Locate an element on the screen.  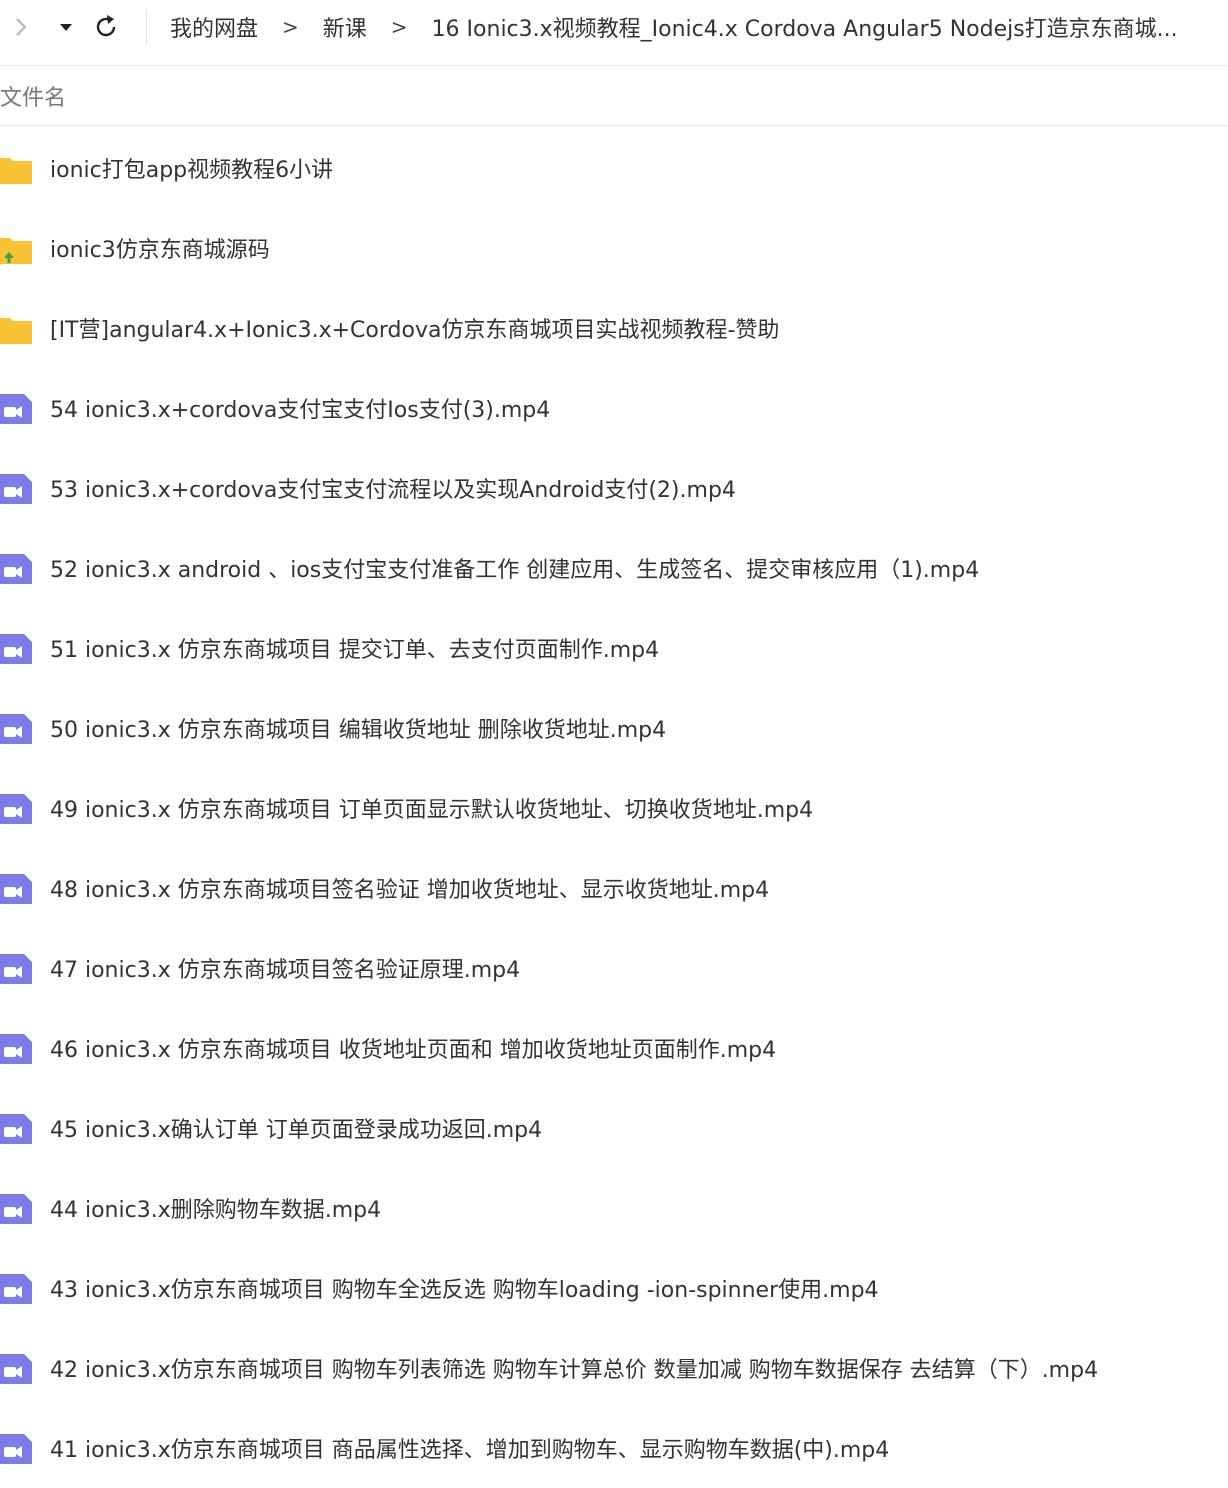
file-name: 45 ionic3.x确认订单 订单页面登录成功返回.mp4 is located at coordinates (296, 1128).